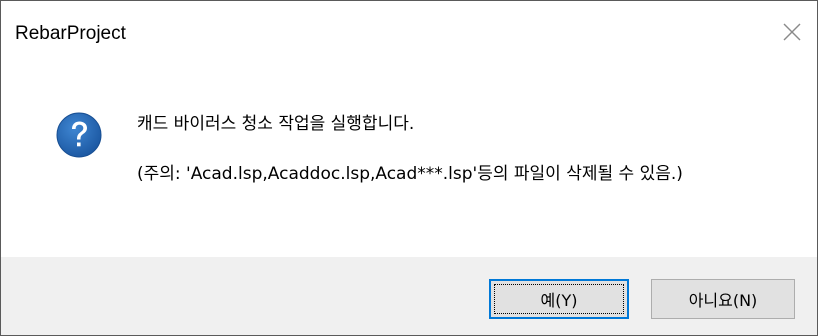 Image resolution: width=818 pixels, height=336 pixels. I want to click on no-button-label: 아니요(N), so click(723, 300).